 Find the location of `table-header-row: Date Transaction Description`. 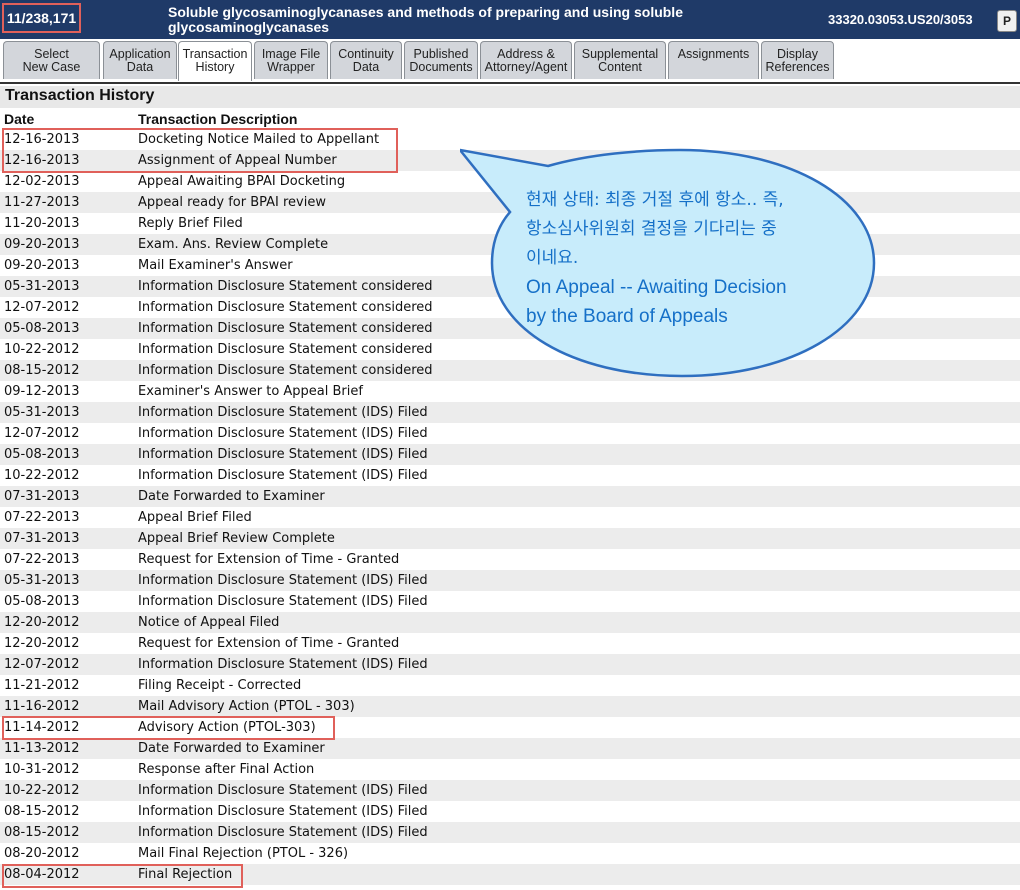

table-header-row: Date Transaction Description is located at coordinates (510, 118).